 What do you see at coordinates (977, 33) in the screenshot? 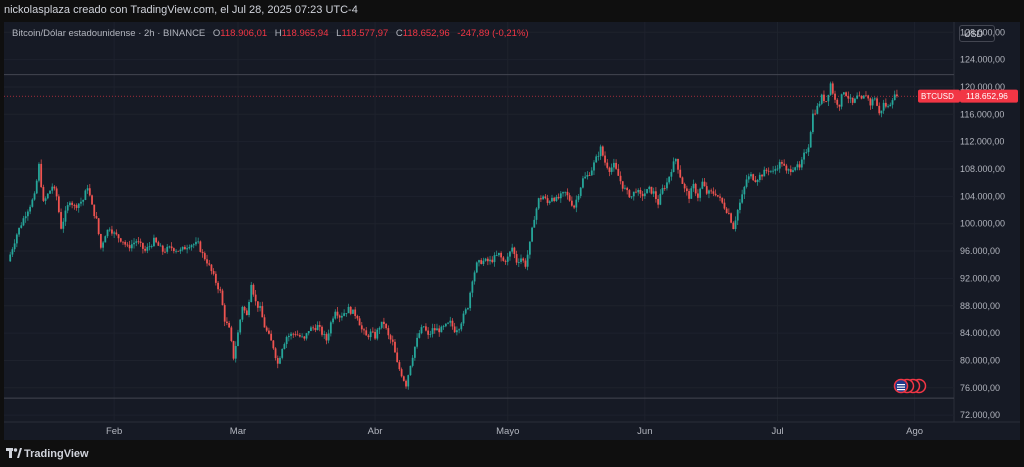
I see `currency-button: USD` at bounding box center [977, 33].